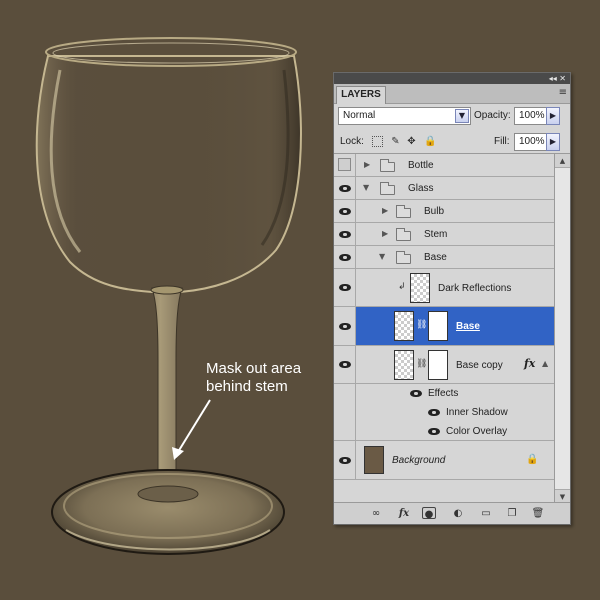 The image size is (600, 600). What do you see at coordinates (532, 141) in the screenshot?
I see `fill-value: 100%` at bounding box center [532, 141].